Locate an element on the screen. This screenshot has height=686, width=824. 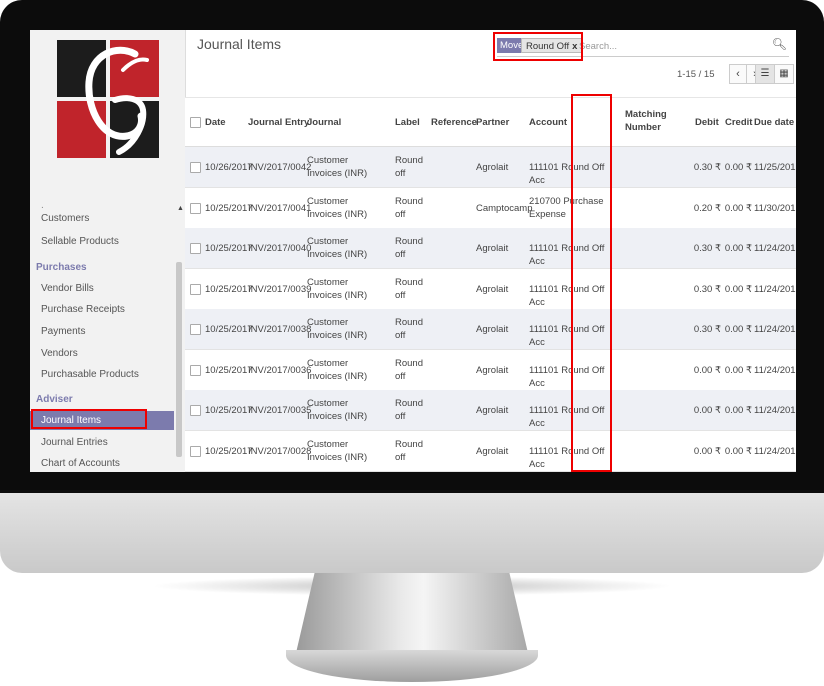
sidebar-item-vendor-bills: Vendor Bills is located at coordinates (67, 288).